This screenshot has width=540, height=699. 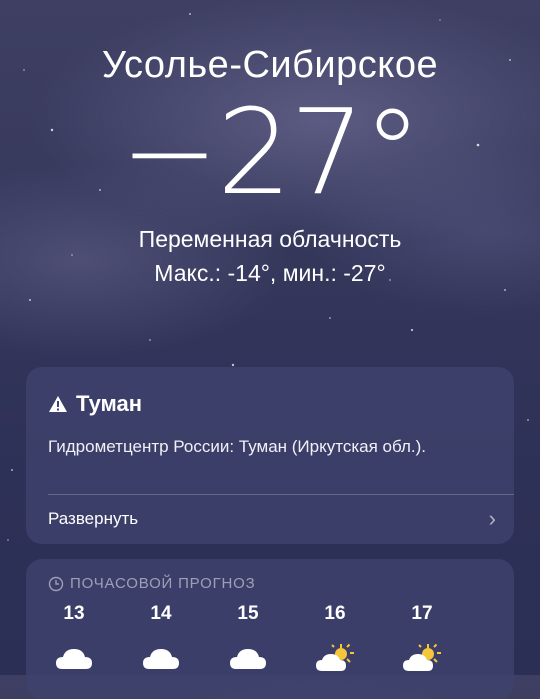 I want to click on warning-icon, so click(x=58, y=404).